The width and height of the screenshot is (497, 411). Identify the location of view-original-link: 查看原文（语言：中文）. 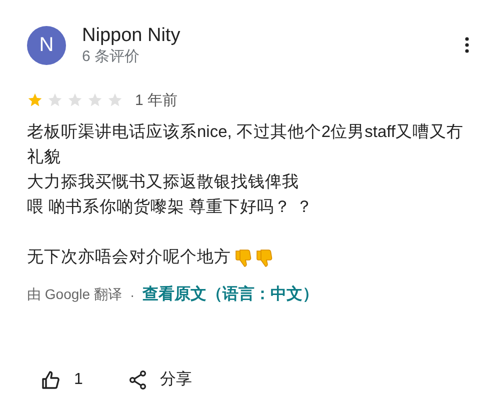
(230, 294).